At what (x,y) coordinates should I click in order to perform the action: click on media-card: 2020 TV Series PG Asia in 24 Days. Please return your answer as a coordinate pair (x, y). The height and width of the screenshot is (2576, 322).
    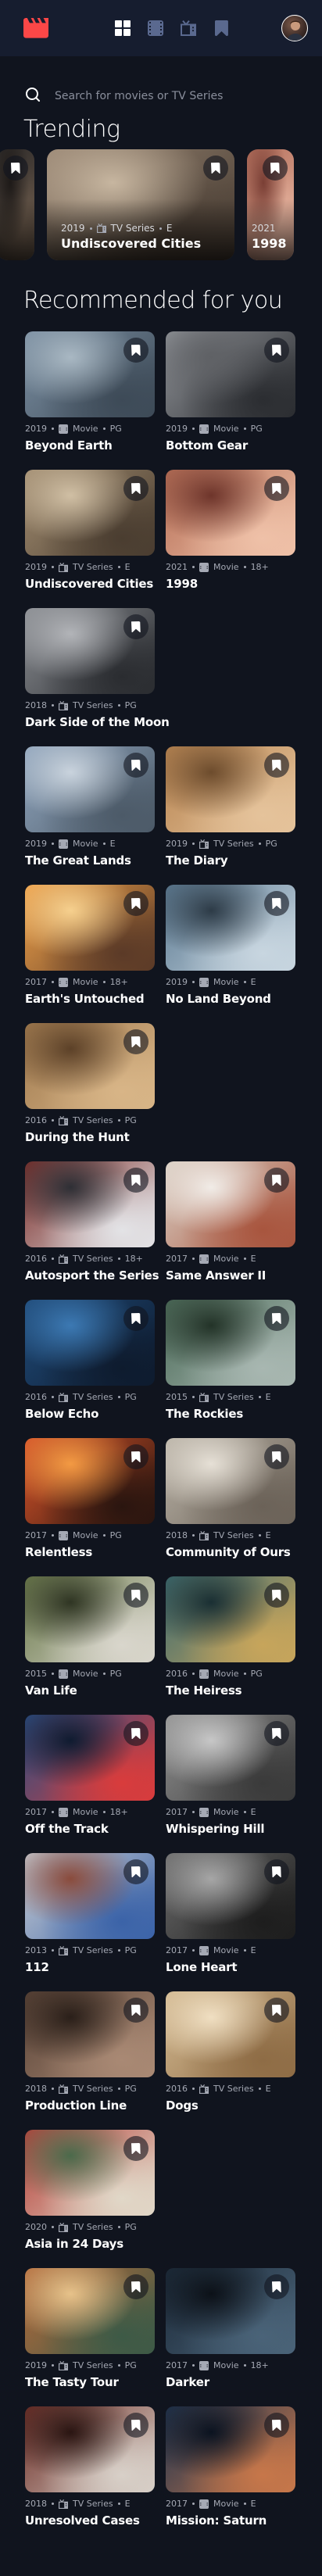
    Looking at the image, I should click on (90, 2199).